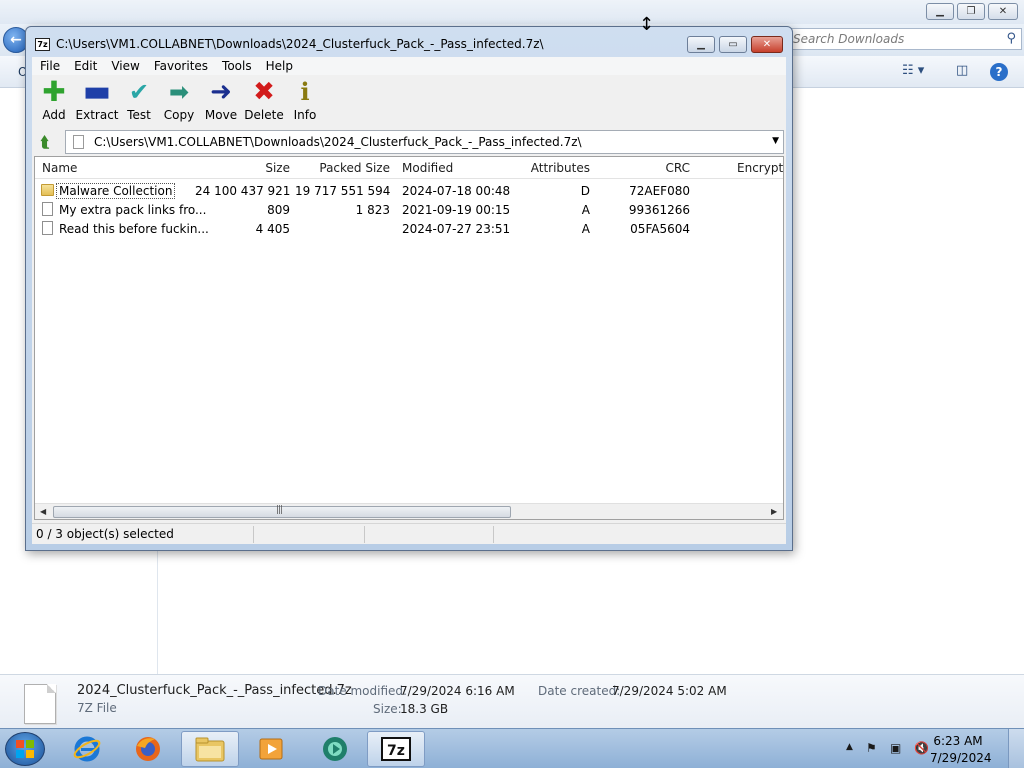  Describe the element at coordinates (25, 749) in the screenshot. I see `start-button` at that location.